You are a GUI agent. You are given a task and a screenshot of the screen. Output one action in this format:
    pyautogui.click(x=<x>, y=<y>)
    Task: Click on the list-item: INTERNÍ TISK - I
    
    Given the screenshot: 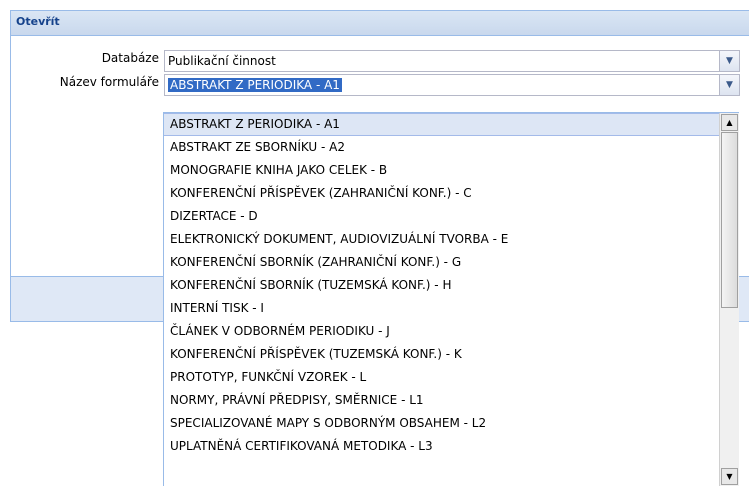 What is the action you would take?
    pyautogui.click(x=441, y=308)
    